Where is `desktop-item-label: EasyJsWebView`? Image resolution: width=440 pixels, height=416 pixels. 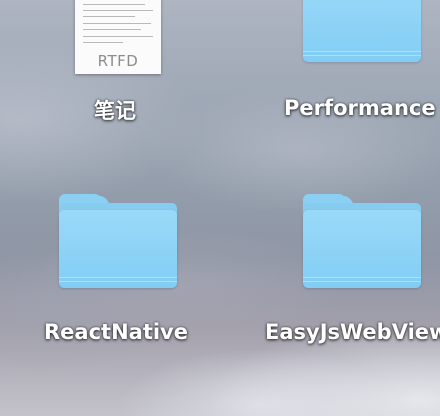
desktop-item-label: EasyJsWebView is located at coordinates (352, 332).